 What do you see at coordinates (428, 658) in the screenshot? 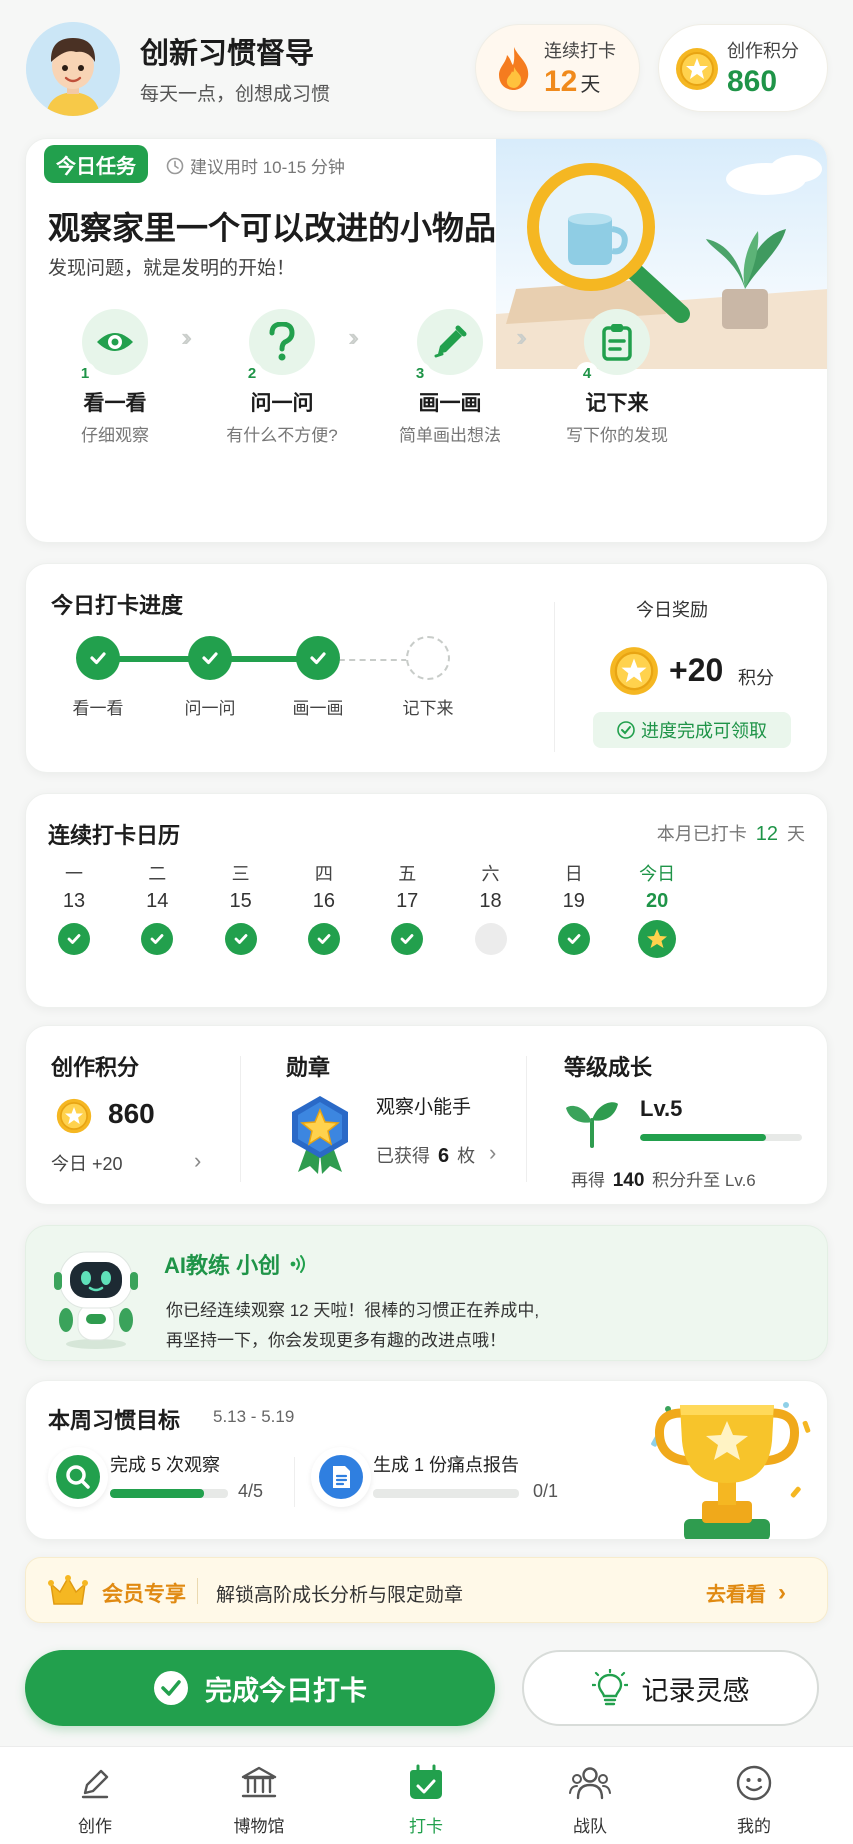
I see `step-pending-circle` at bounding box center [428, 658].